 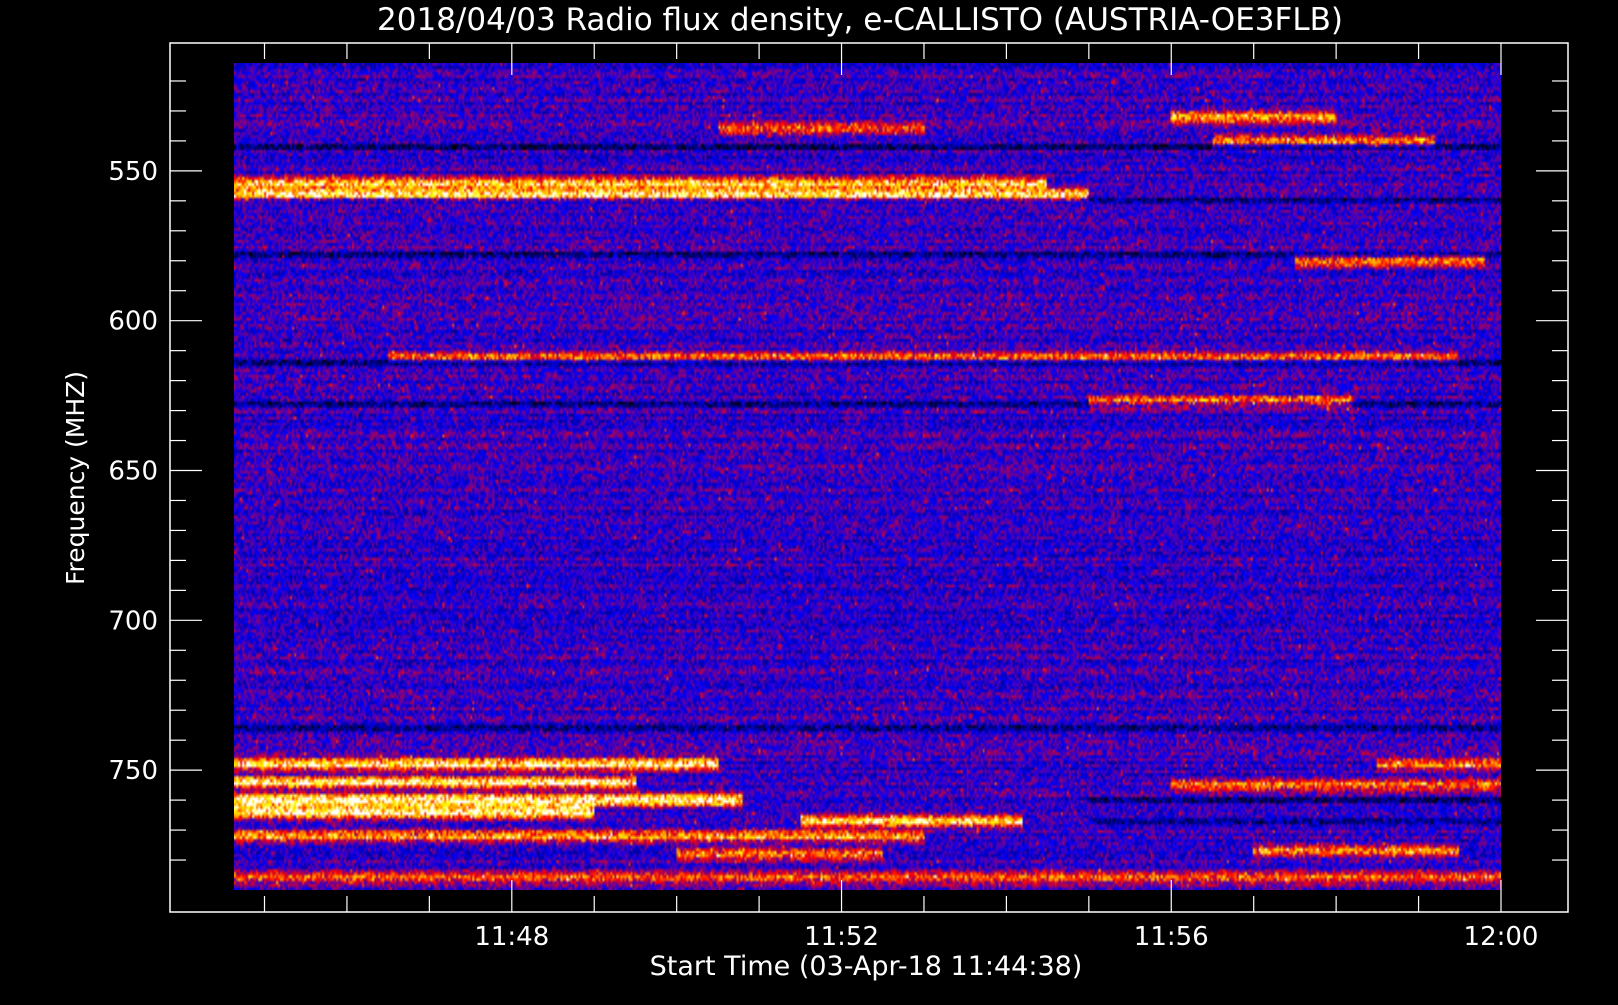 I want to click on y-axis-label: Frequency (MHZ), so click(x=75, y=478).